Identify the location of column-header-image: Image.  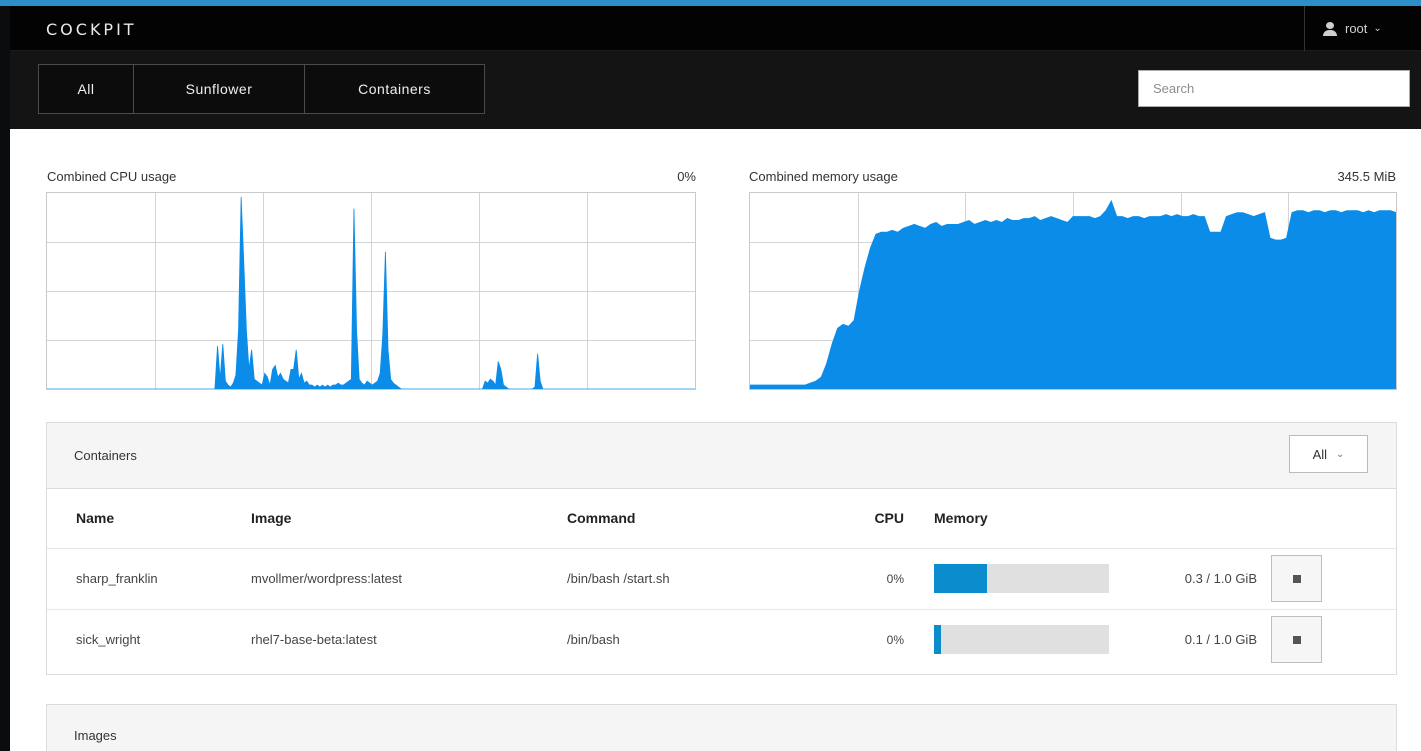
(409, 519).